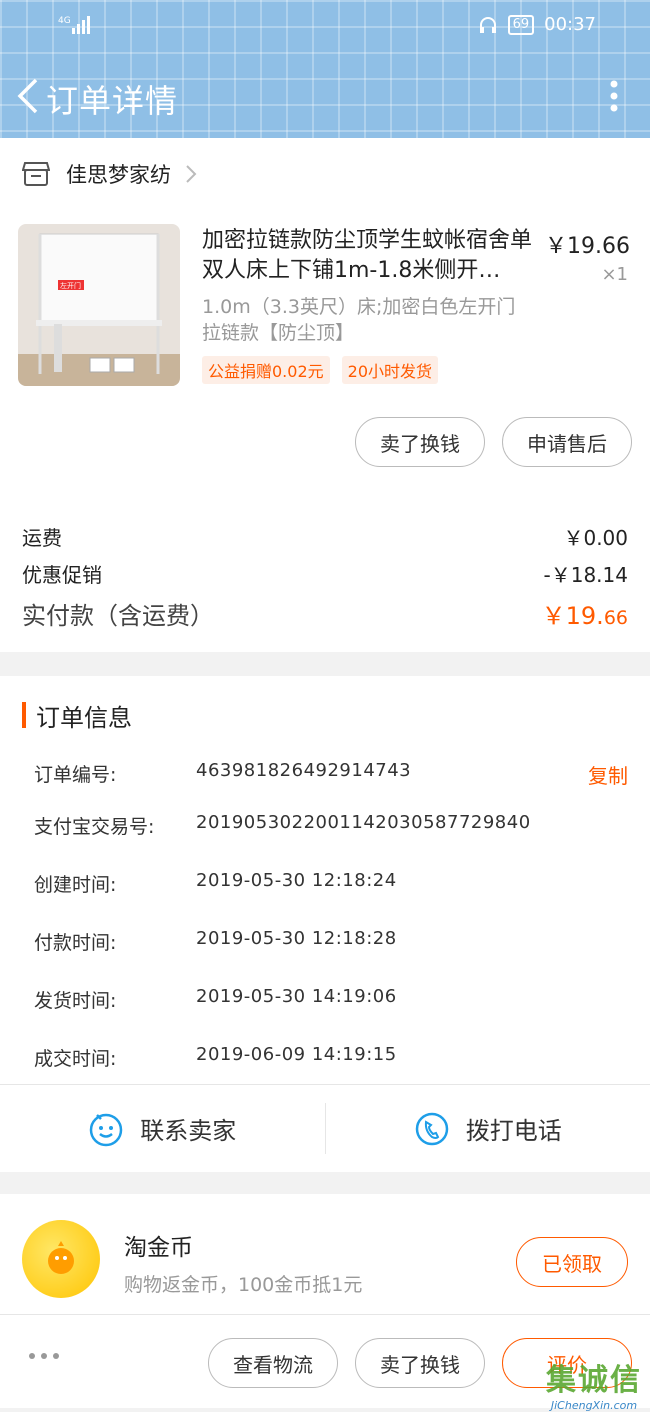 Image resolution: width=650 pixels, height=1412 pixels. Describe the element at coordinates (420, 1363) in the screenshot. I see `sell-button-bottom: 卖了换钱` at that location.